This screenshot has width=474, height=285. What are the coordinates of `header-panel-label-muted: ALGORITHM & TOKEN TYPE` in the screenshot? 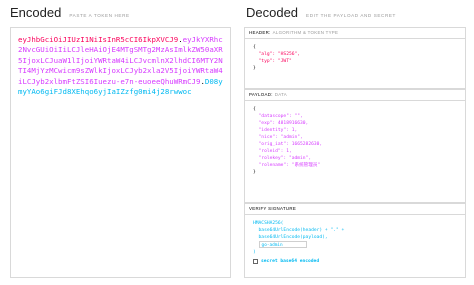 It's located at (305, 32).